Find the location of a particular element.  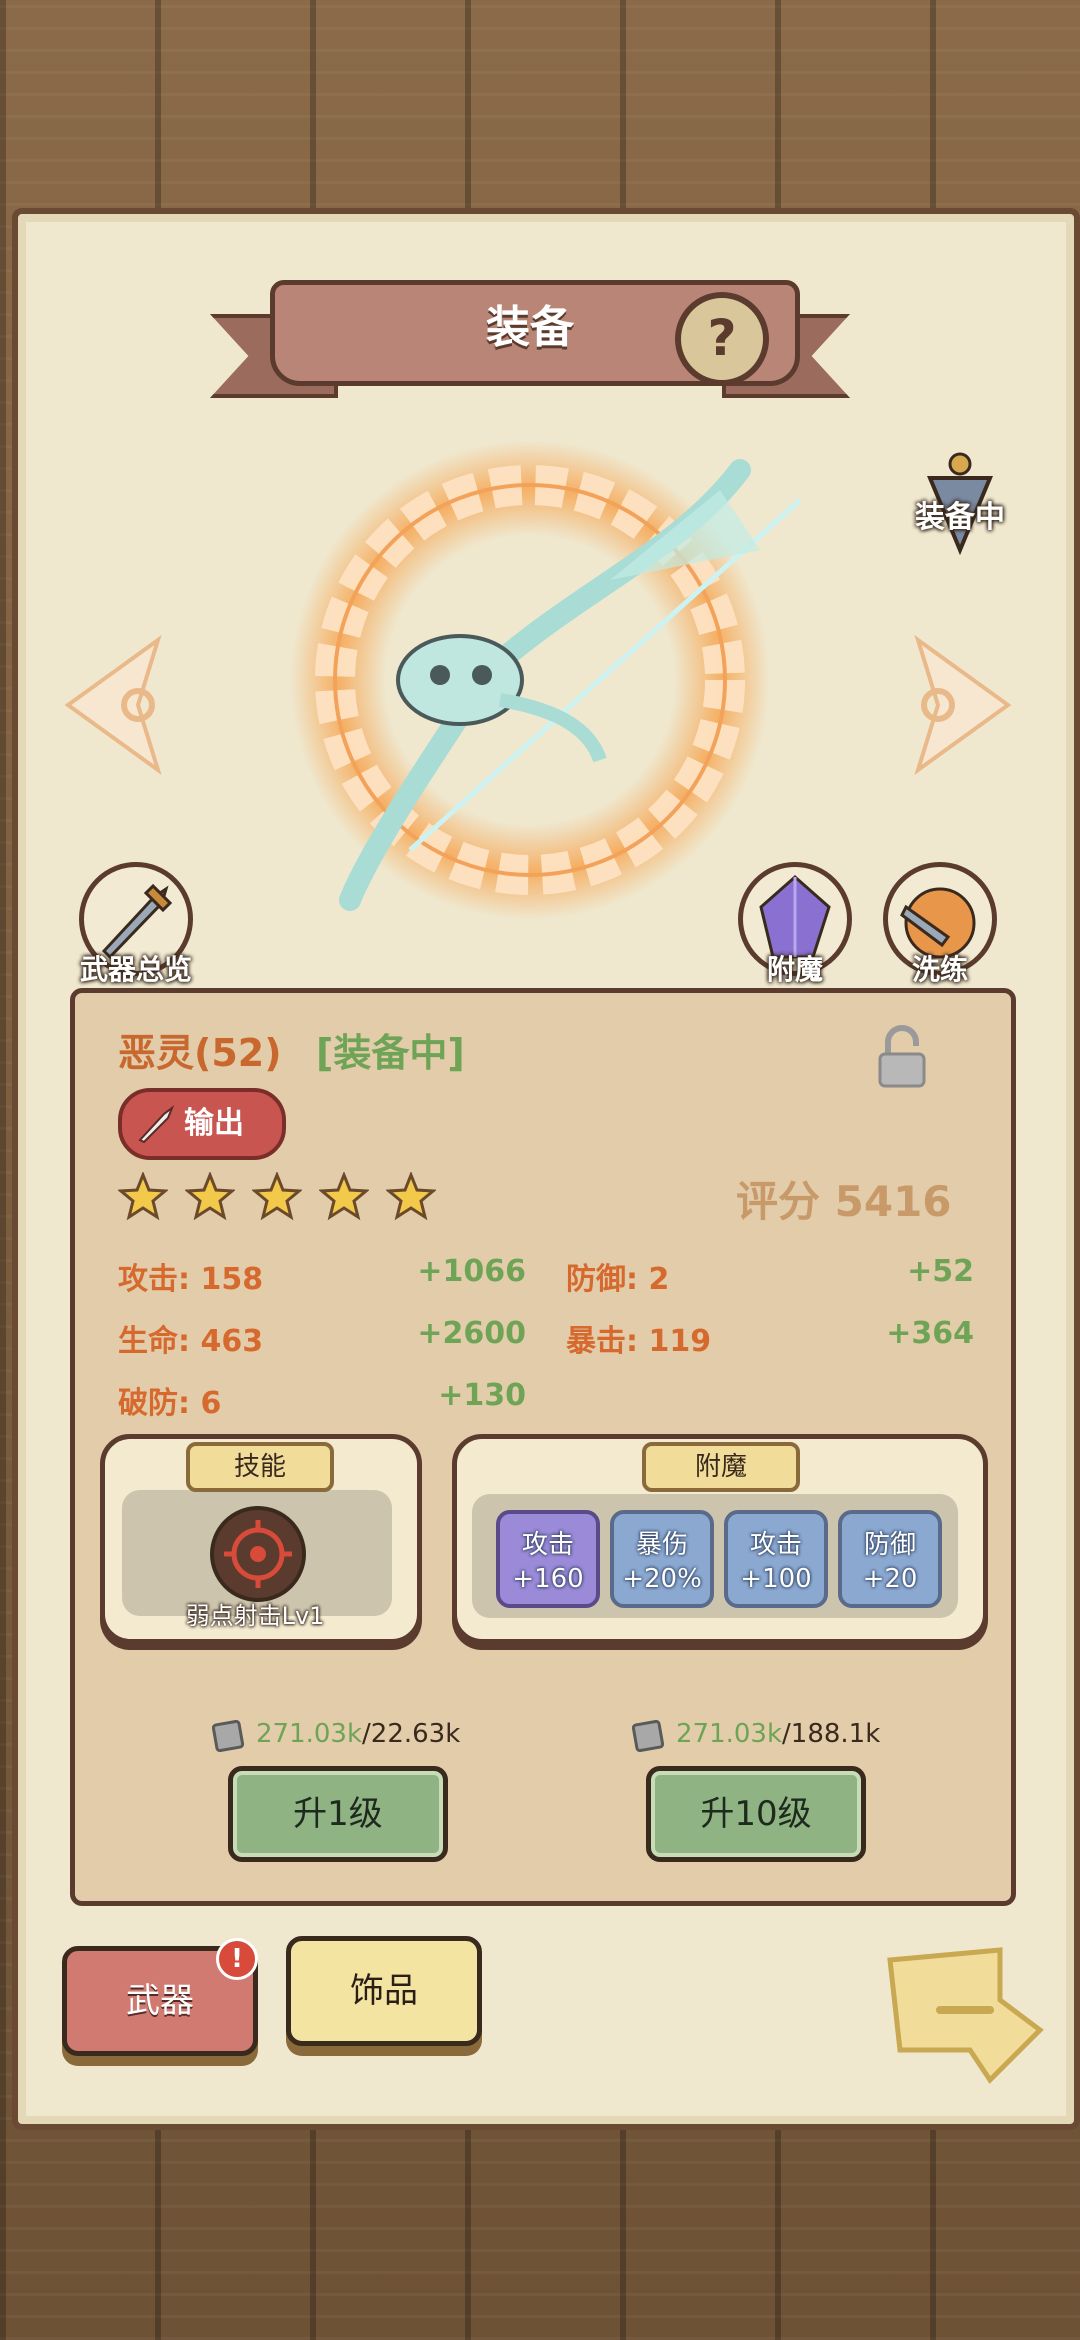

reforge-label: 洗练 is located at coordinates (939, 969).